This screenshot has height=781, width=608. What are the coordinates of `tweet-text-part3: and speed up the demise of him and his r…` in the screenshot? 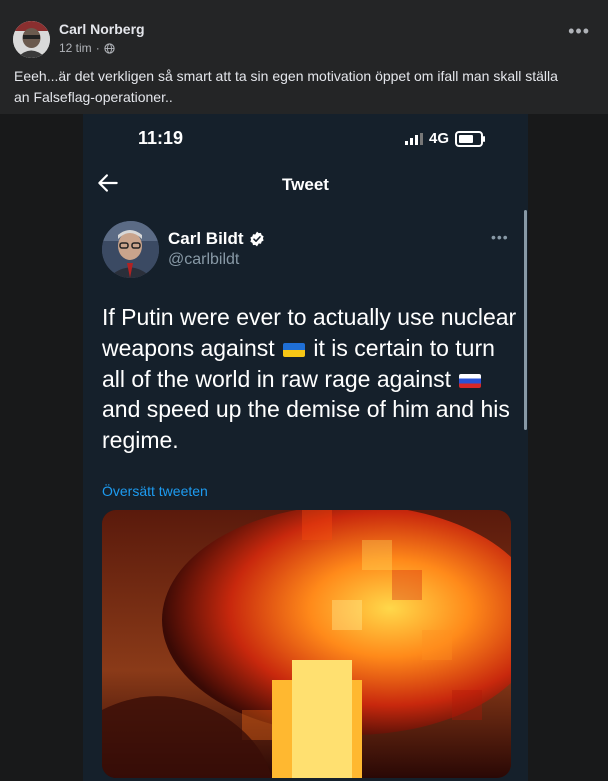 It's located at (306, 425).